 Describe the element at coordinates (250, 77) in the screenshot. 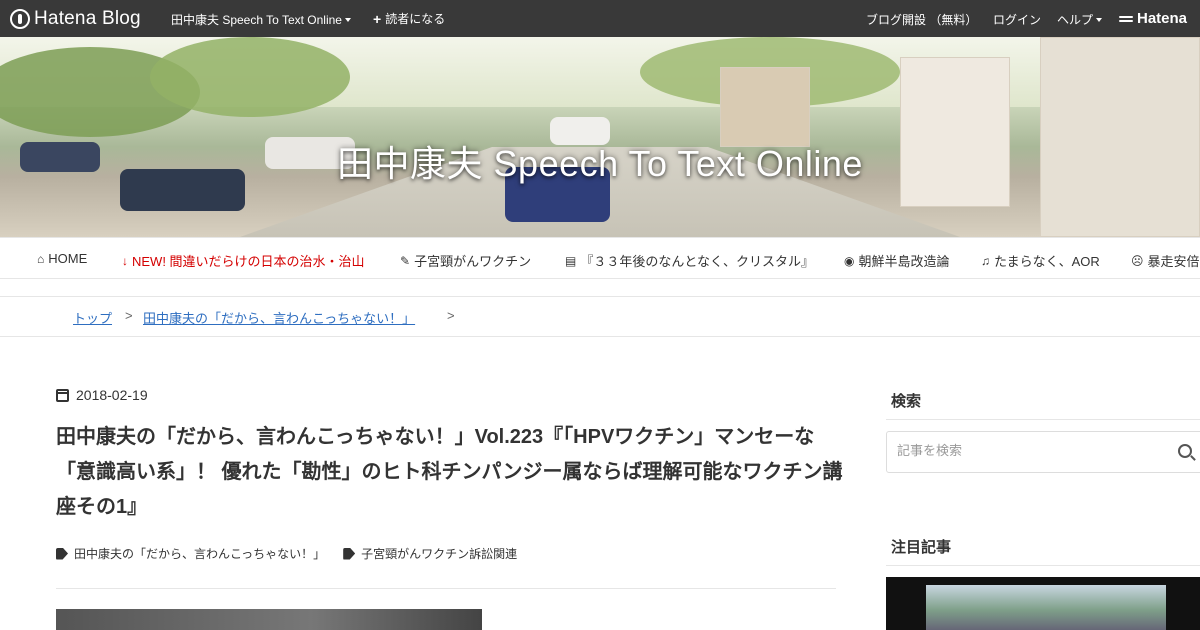

I see `header-tree` at that location.